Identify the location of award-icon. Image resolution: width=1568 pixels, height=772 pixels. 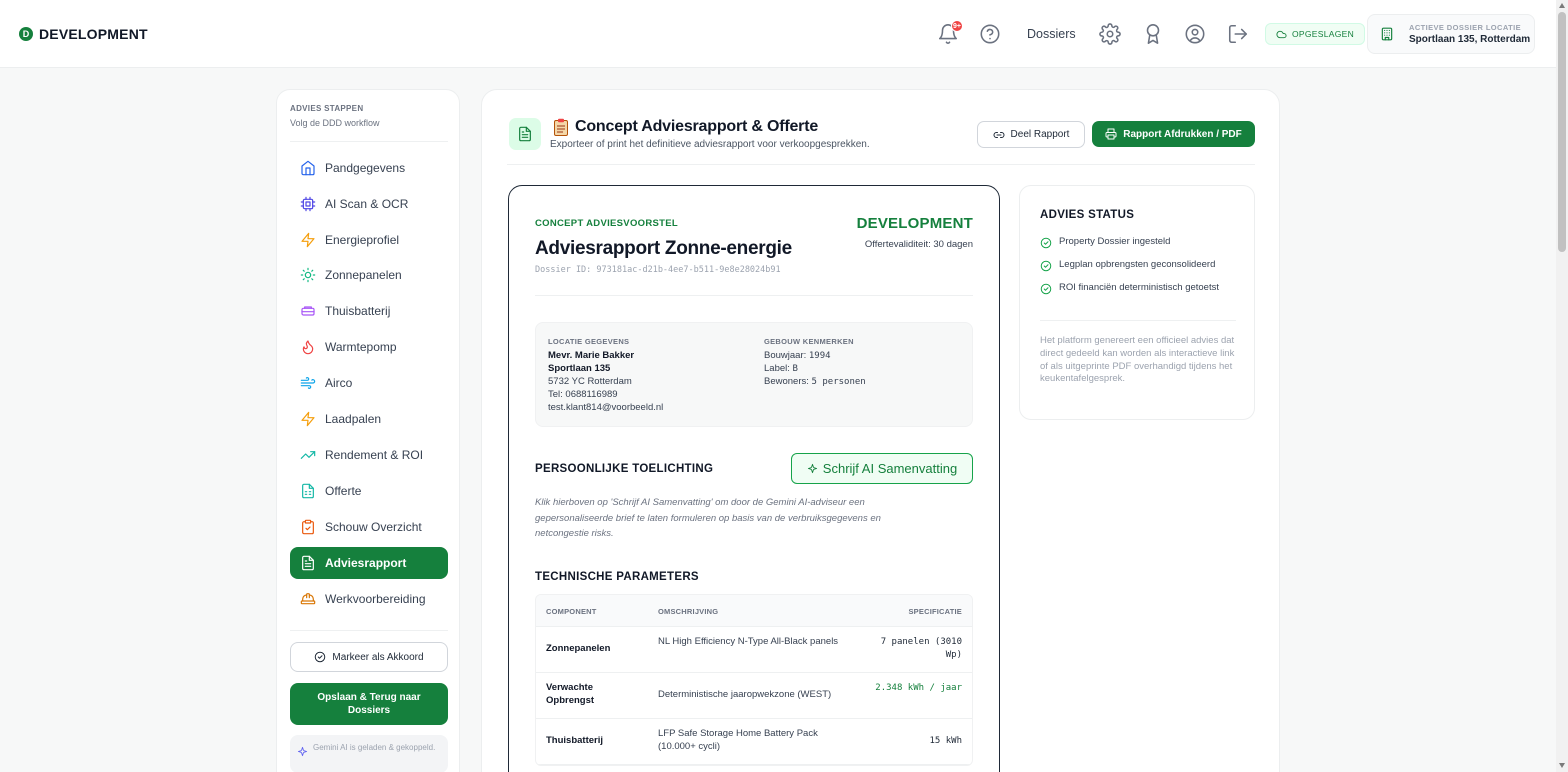
(1153, 34).